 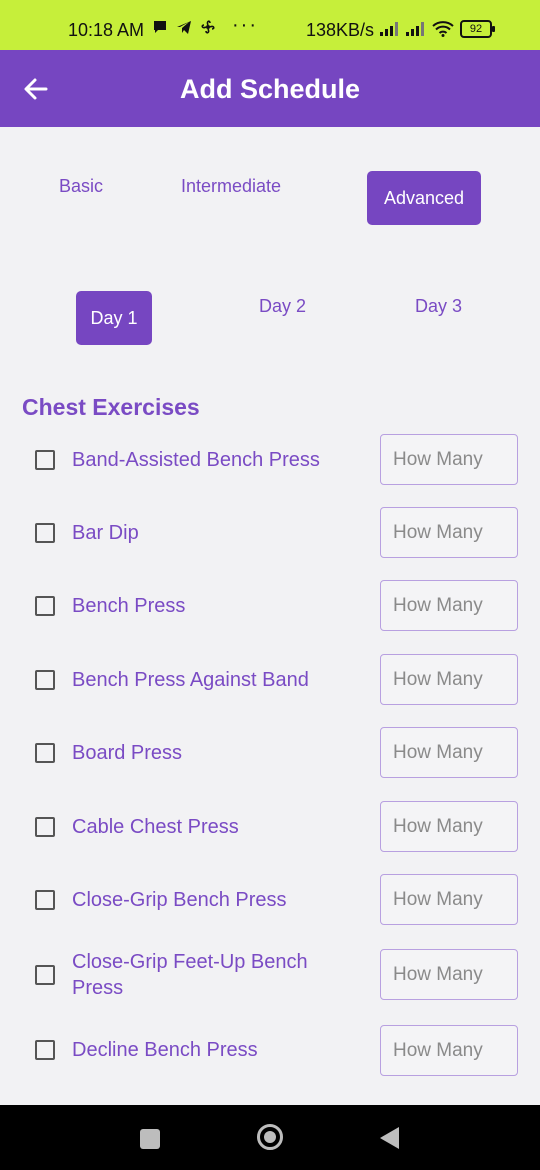 What do you see at coordinates (270, 753) in the screenshot?
I see `exercise-row: Board Press` at bounding box center [270, 753].